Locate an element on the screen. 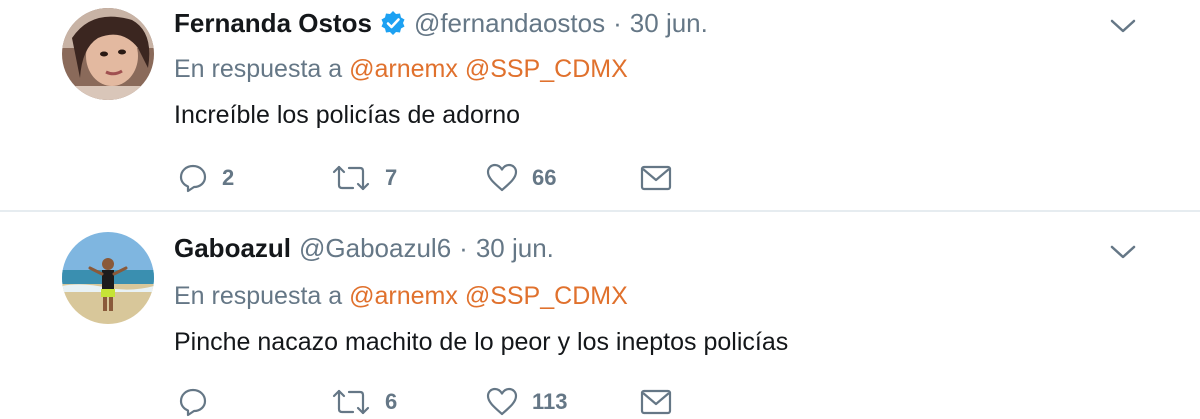  like-button: 113 is located at coordinates (527, 401).